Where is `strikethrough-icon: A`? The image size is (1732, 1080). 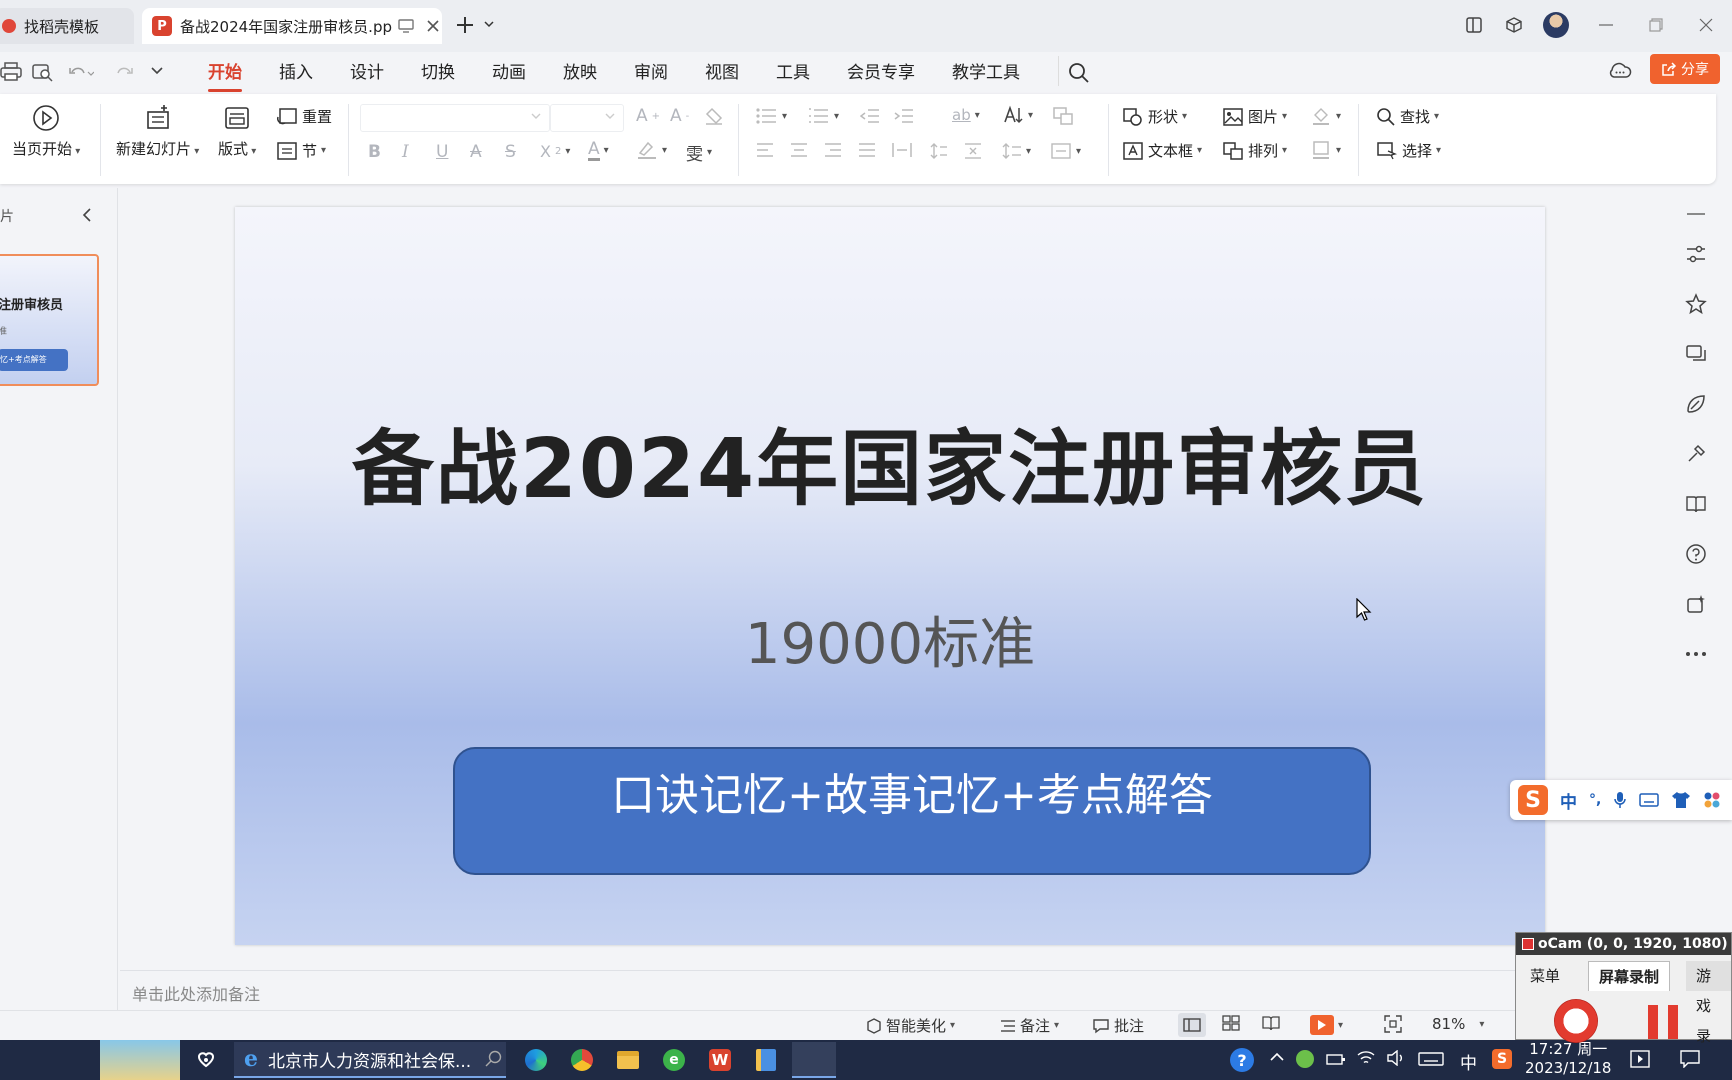
strikethrough-icon: A is located at coordinates (476, 152).